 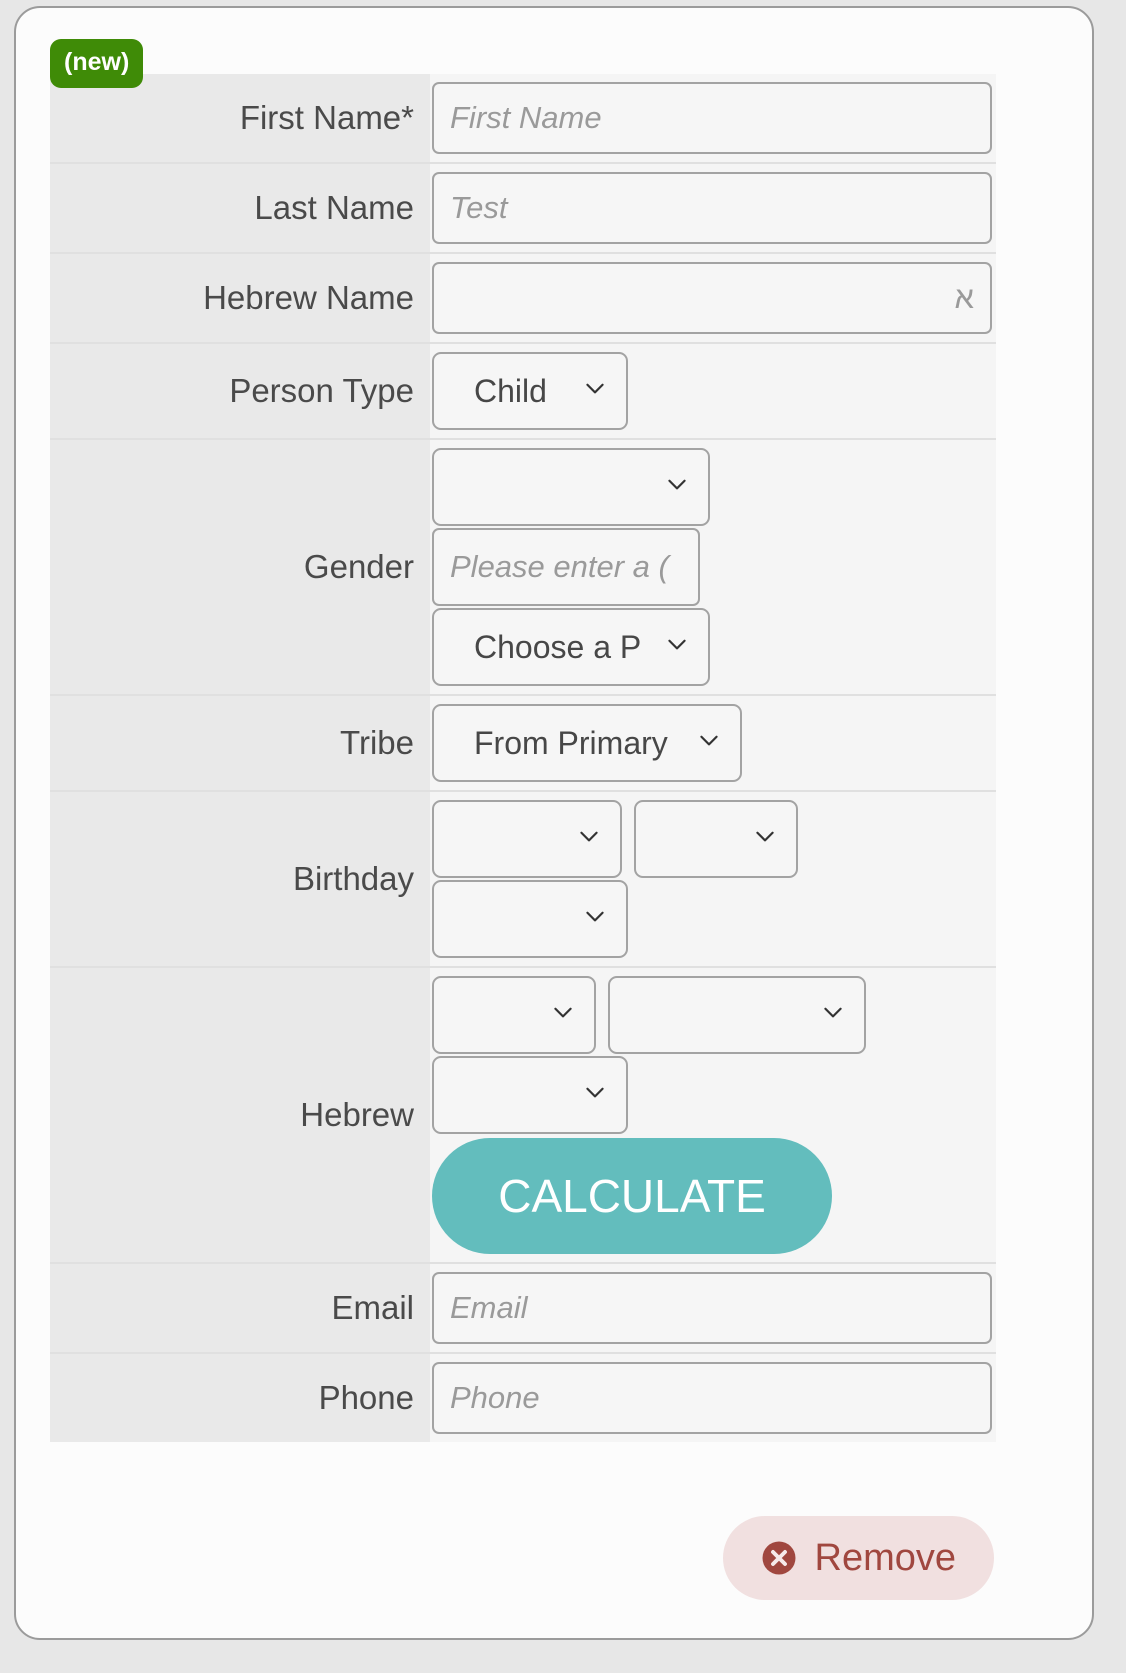 I want to click on field-row-email: Email, so click(x=523, y=1309).